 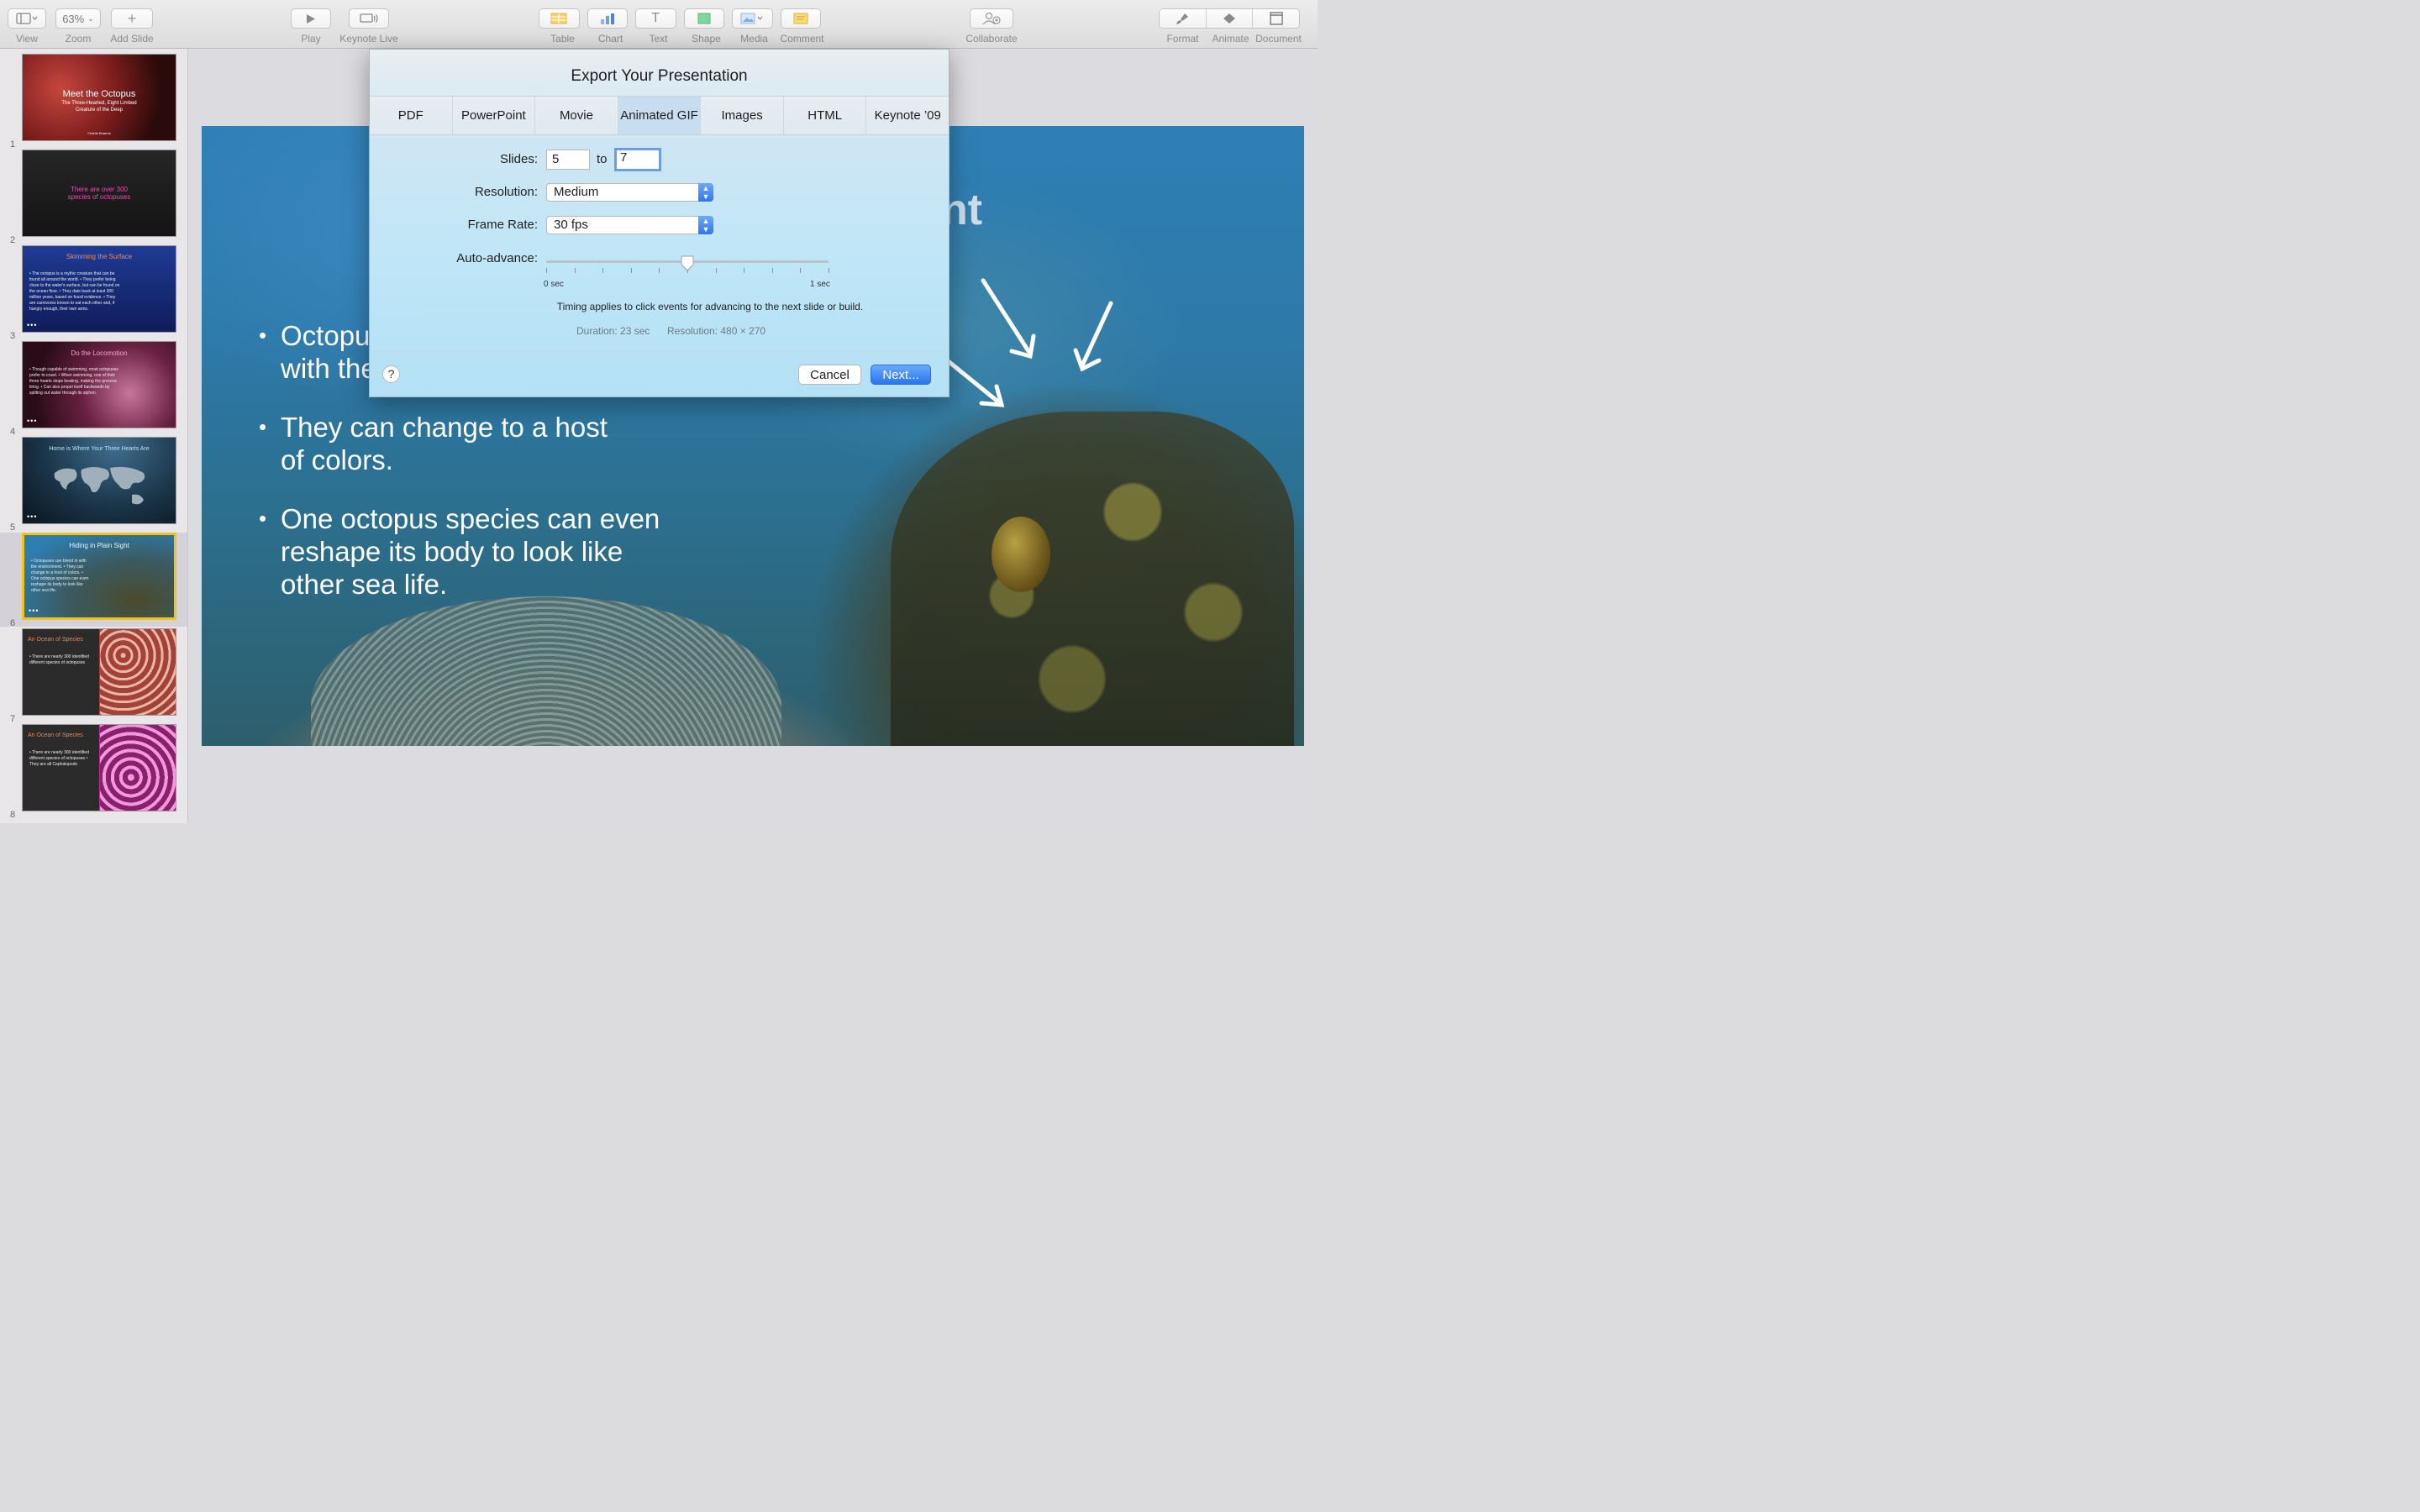 What do you see at coordinates (90, 18) in the screenshot?
I see `chevron-down-icon: ⌄` at bounding box center [90, 18].